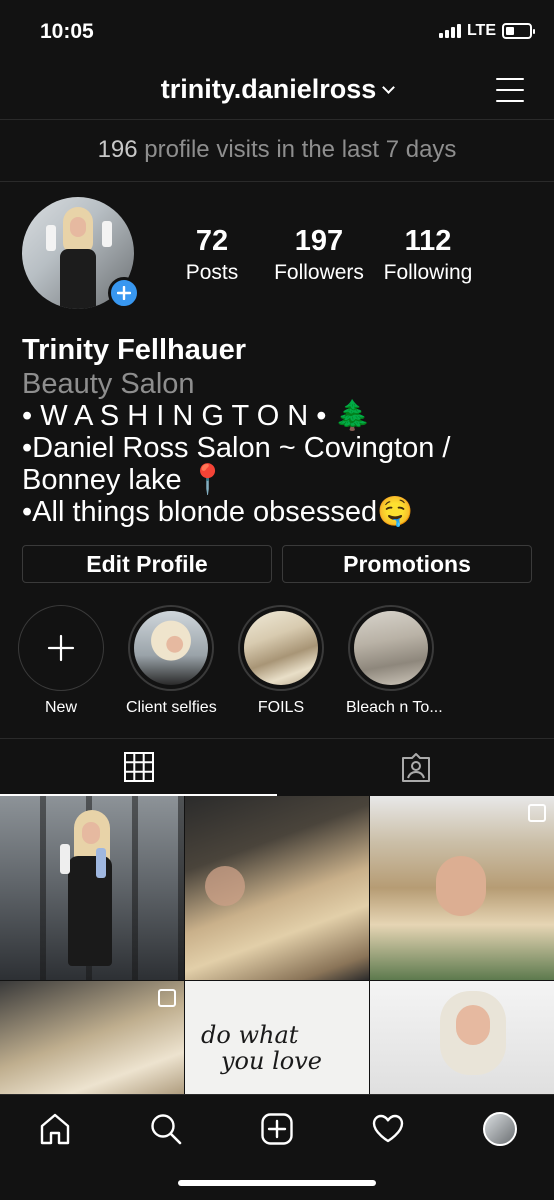  I want to click on stat-value: 112, so click(428, 241).